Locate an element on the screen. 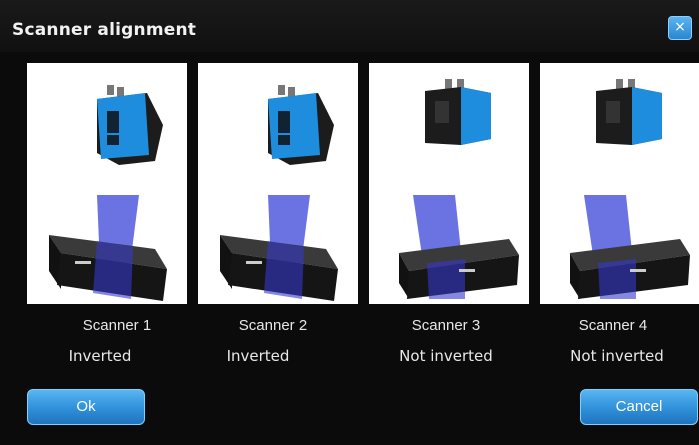 The height and width of the screenshot is (445, 699). scanner-3-name: Scanner 3 is located at coordinates (446, 325).